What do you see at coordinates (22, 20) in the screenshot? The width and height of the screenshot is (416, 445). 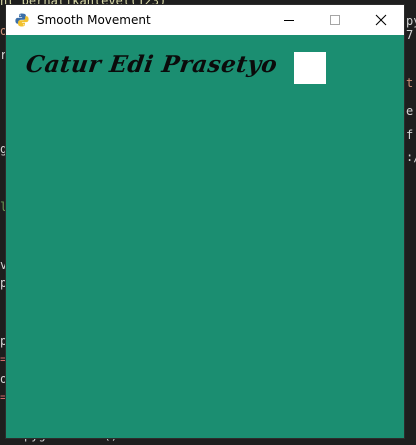 I see `pygame-snake-icon` at bounding box center [22, 20].